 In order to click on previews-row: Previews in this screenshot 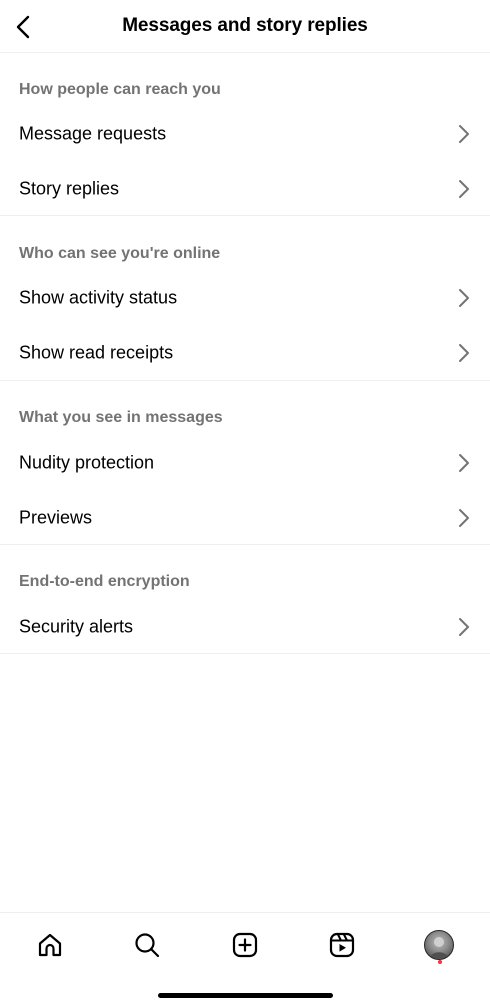, I will do `click(245, 518)`.